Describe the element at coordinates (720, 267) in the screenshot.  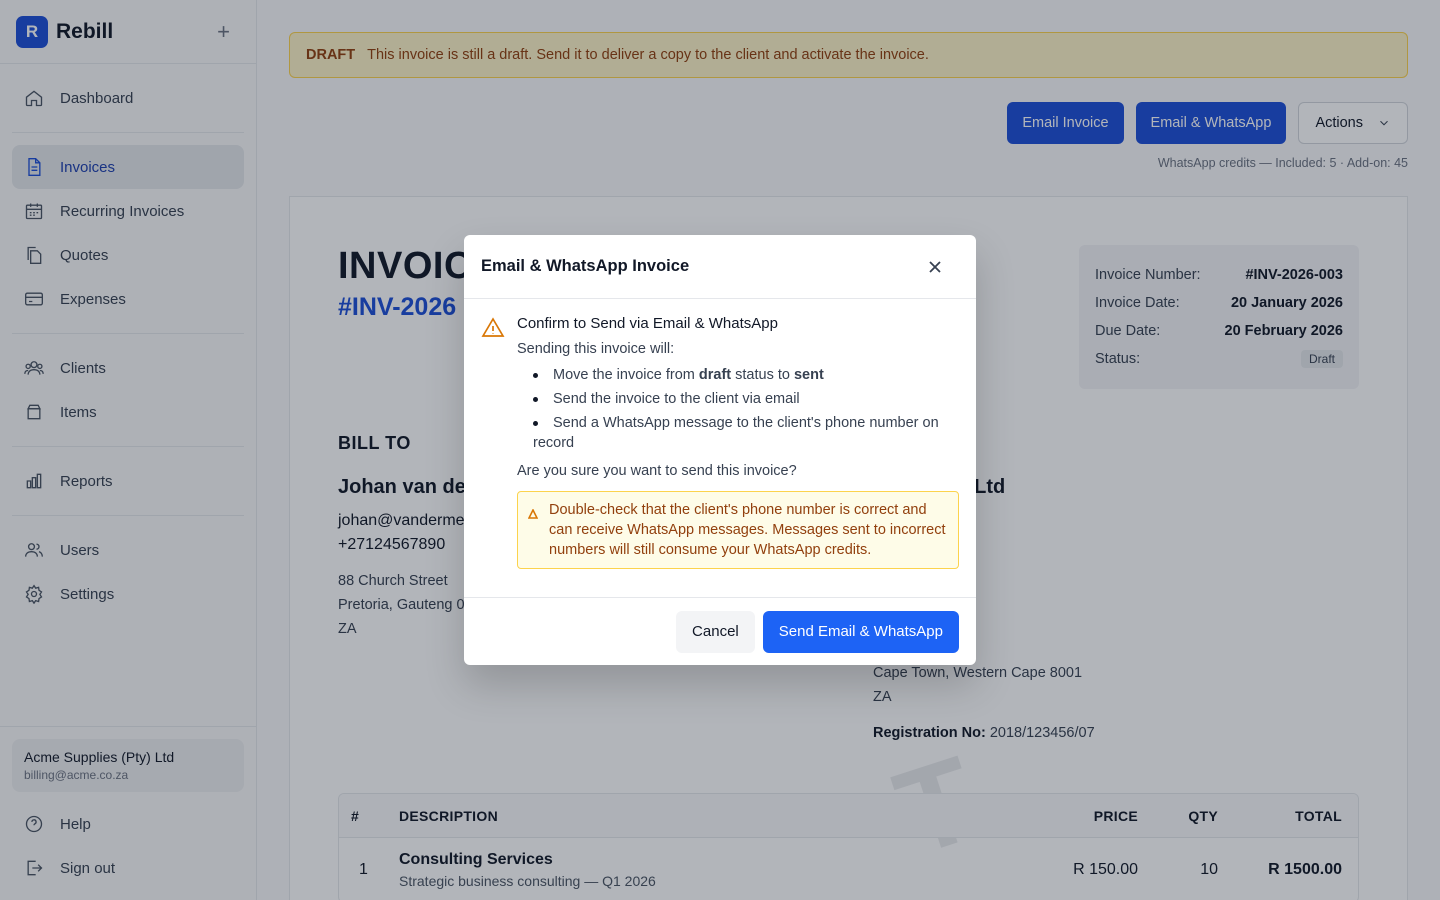
I see `dialog-header: Email & WhatsApp Invoice` at that location.